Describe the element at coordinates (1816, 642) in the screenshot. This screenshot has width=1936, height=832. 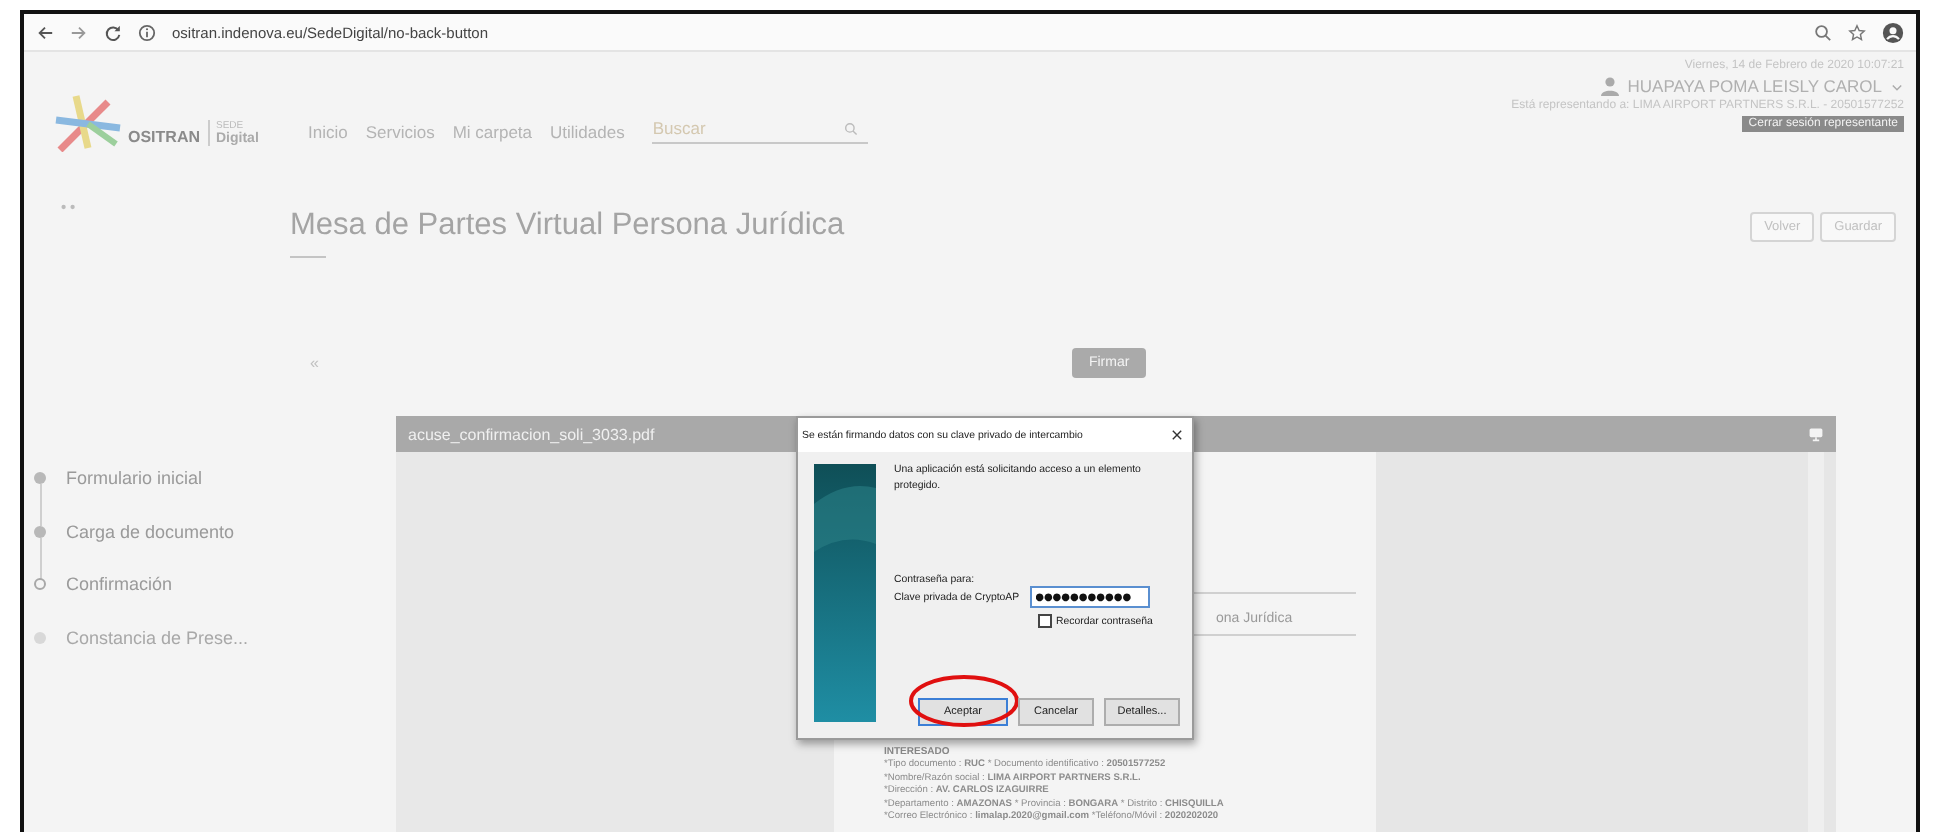
I see `scrollbar` at that location.